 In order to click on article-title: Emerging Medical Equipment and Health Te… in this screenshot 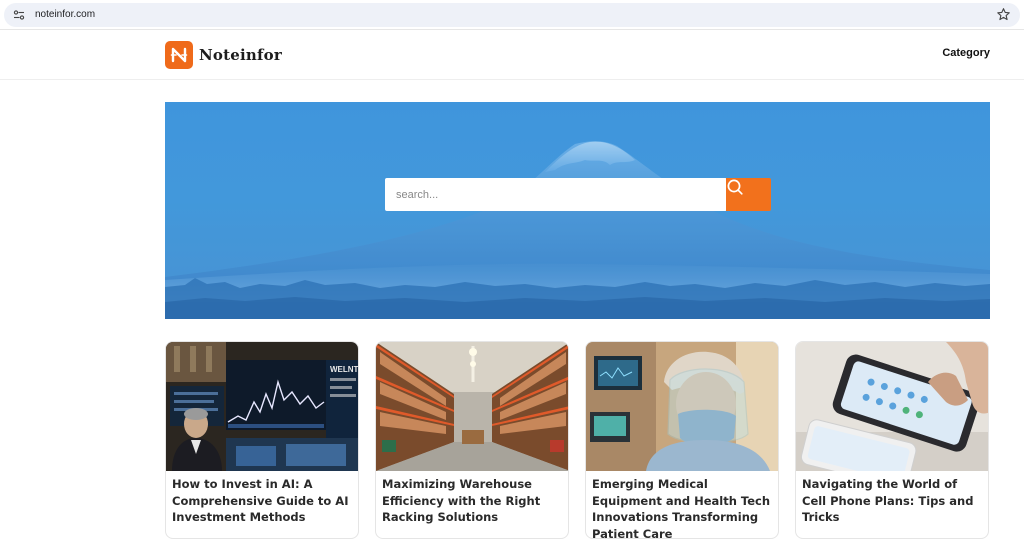, I will do `click(683, 507)`.